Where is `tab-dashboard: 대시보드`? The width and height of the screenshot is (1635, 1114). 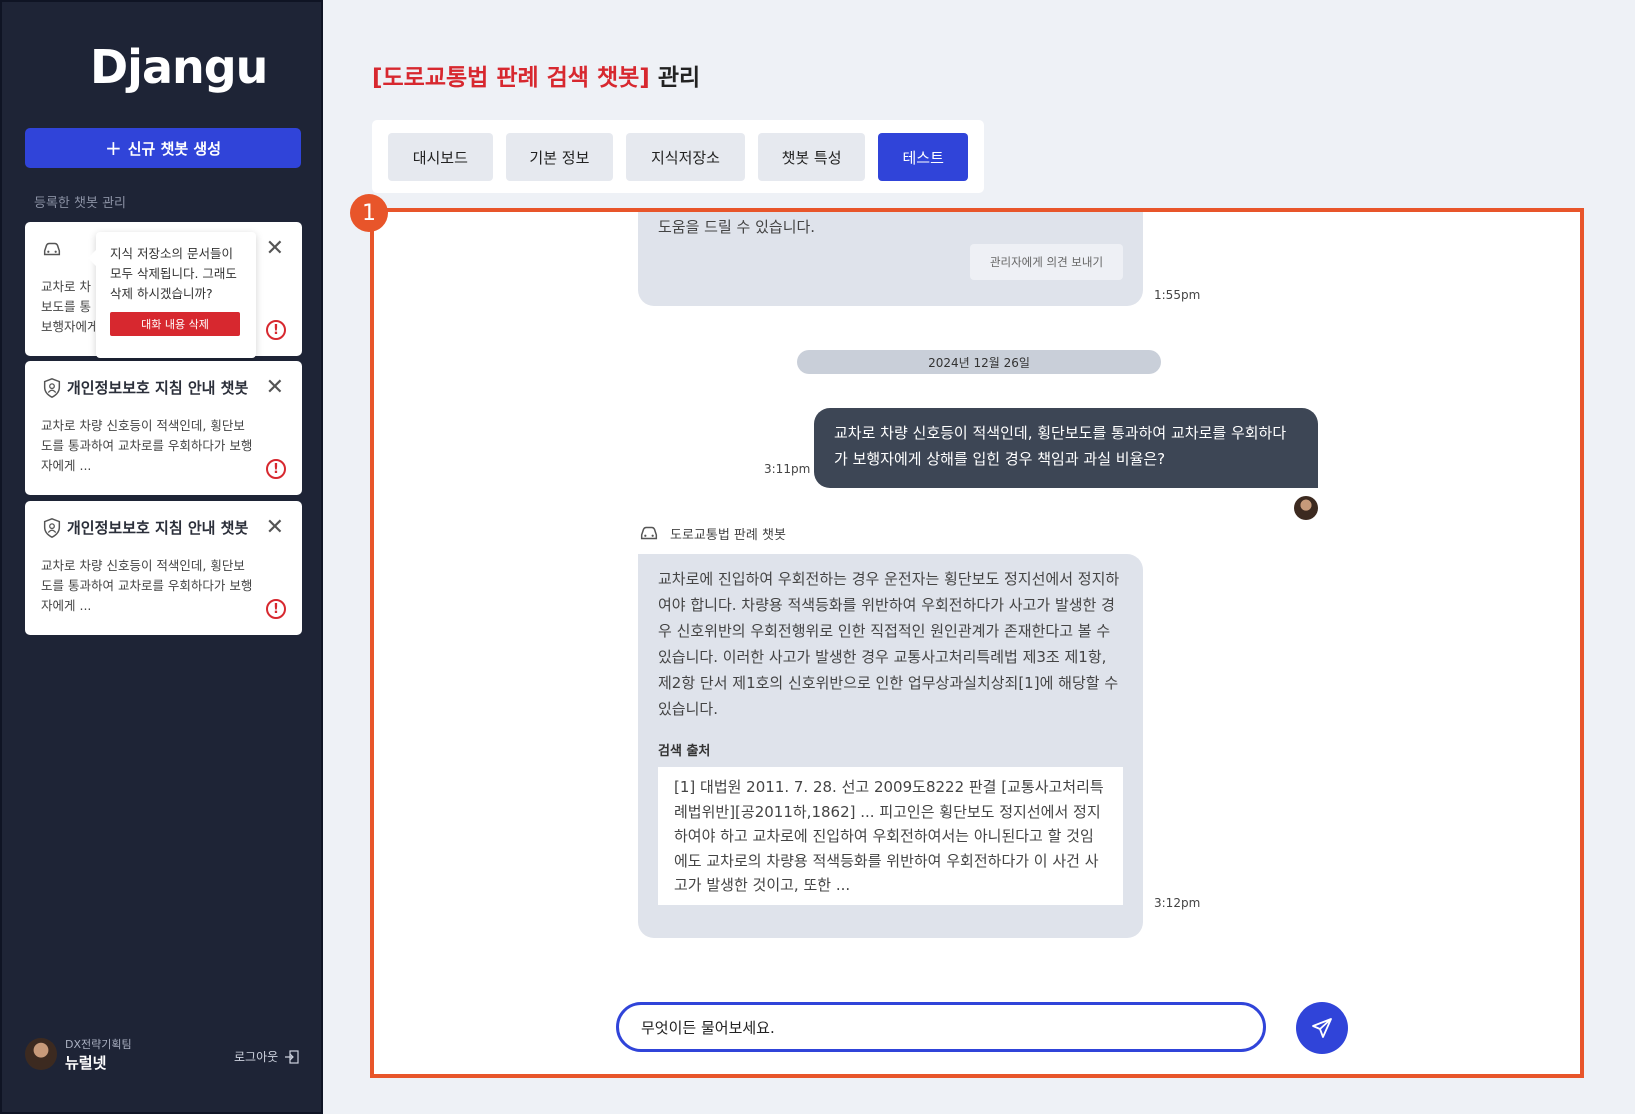
tab-dashboard: 대시보드 is located at coordinates (440, 157).